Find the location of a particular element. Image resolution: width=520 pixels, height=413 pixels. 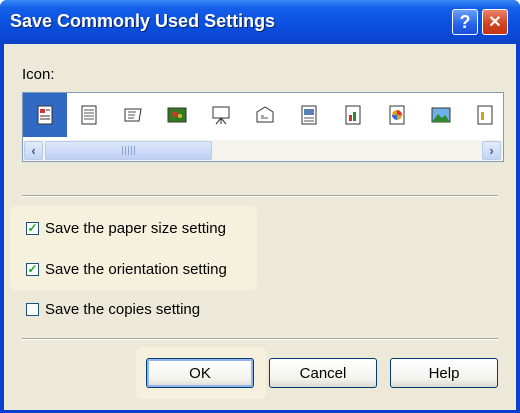

document-lines-icon is located at coordinates (89, 115).